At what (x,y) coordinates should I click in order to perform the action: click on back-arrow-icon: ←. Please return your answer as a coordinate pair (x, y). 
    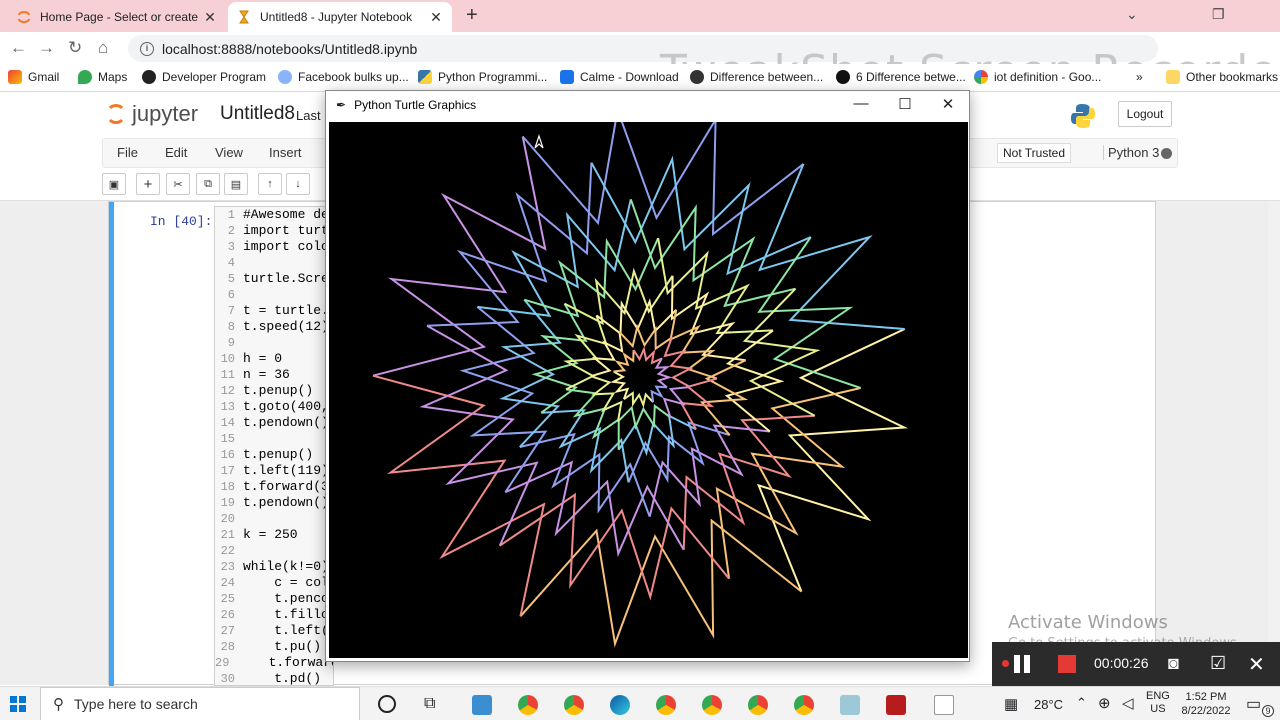
    Looking at the image, I should click on (18, 48).